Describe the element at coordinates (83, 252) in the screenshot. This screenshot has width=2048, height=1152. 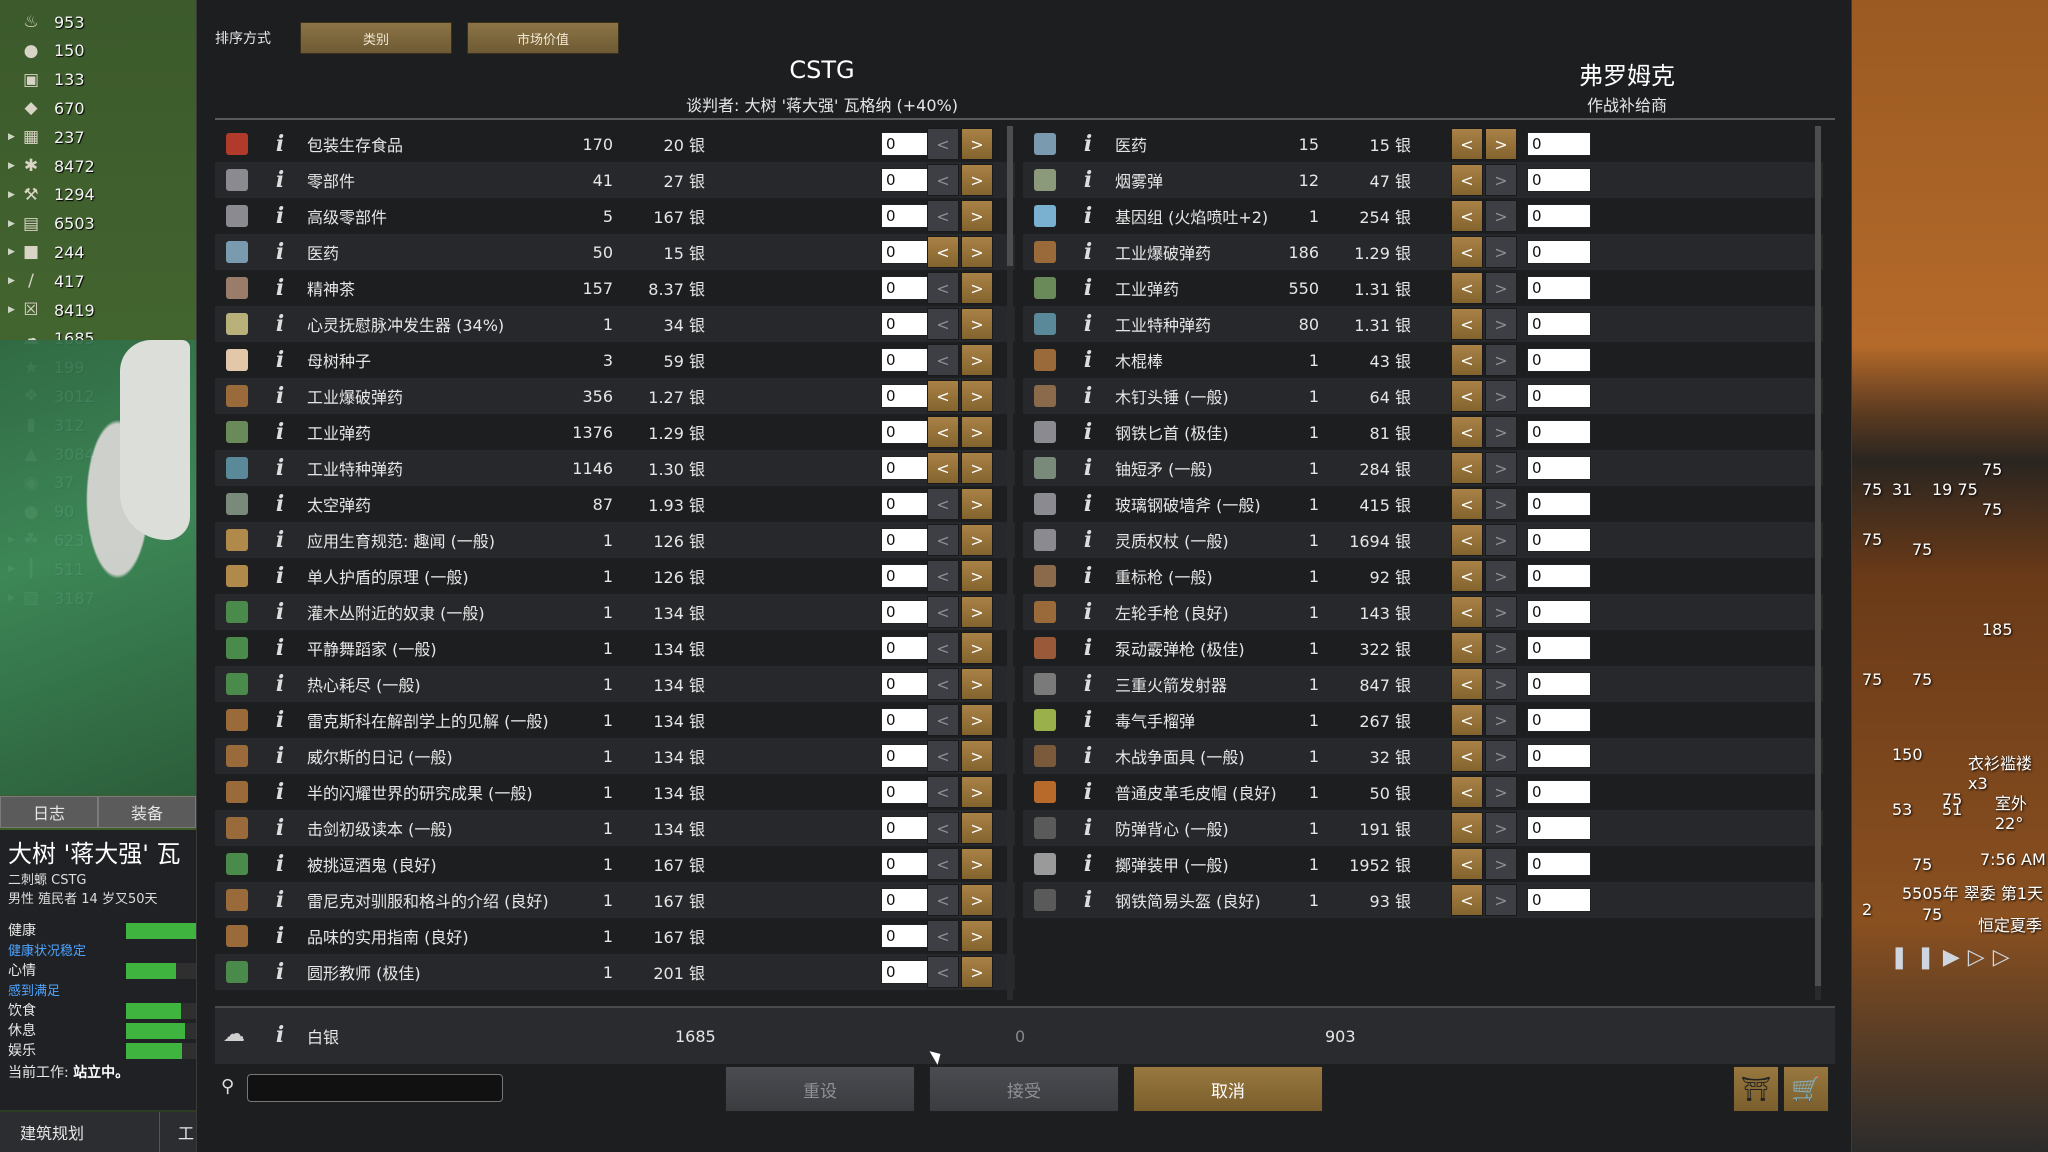
I see `resource-row: ▶ ■ 244` at that location.